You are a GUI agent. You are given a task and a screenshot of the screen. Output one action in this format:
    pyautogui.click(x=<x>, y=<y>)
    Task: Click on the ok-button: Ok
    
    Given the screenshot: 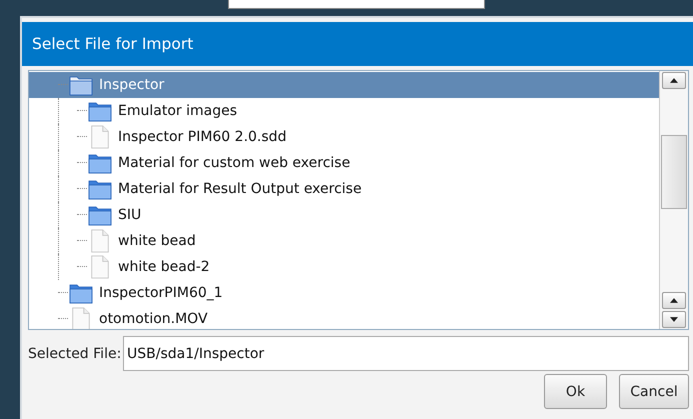 What is the action you would take?
    pyautogui.click(x=575, y=391)
    